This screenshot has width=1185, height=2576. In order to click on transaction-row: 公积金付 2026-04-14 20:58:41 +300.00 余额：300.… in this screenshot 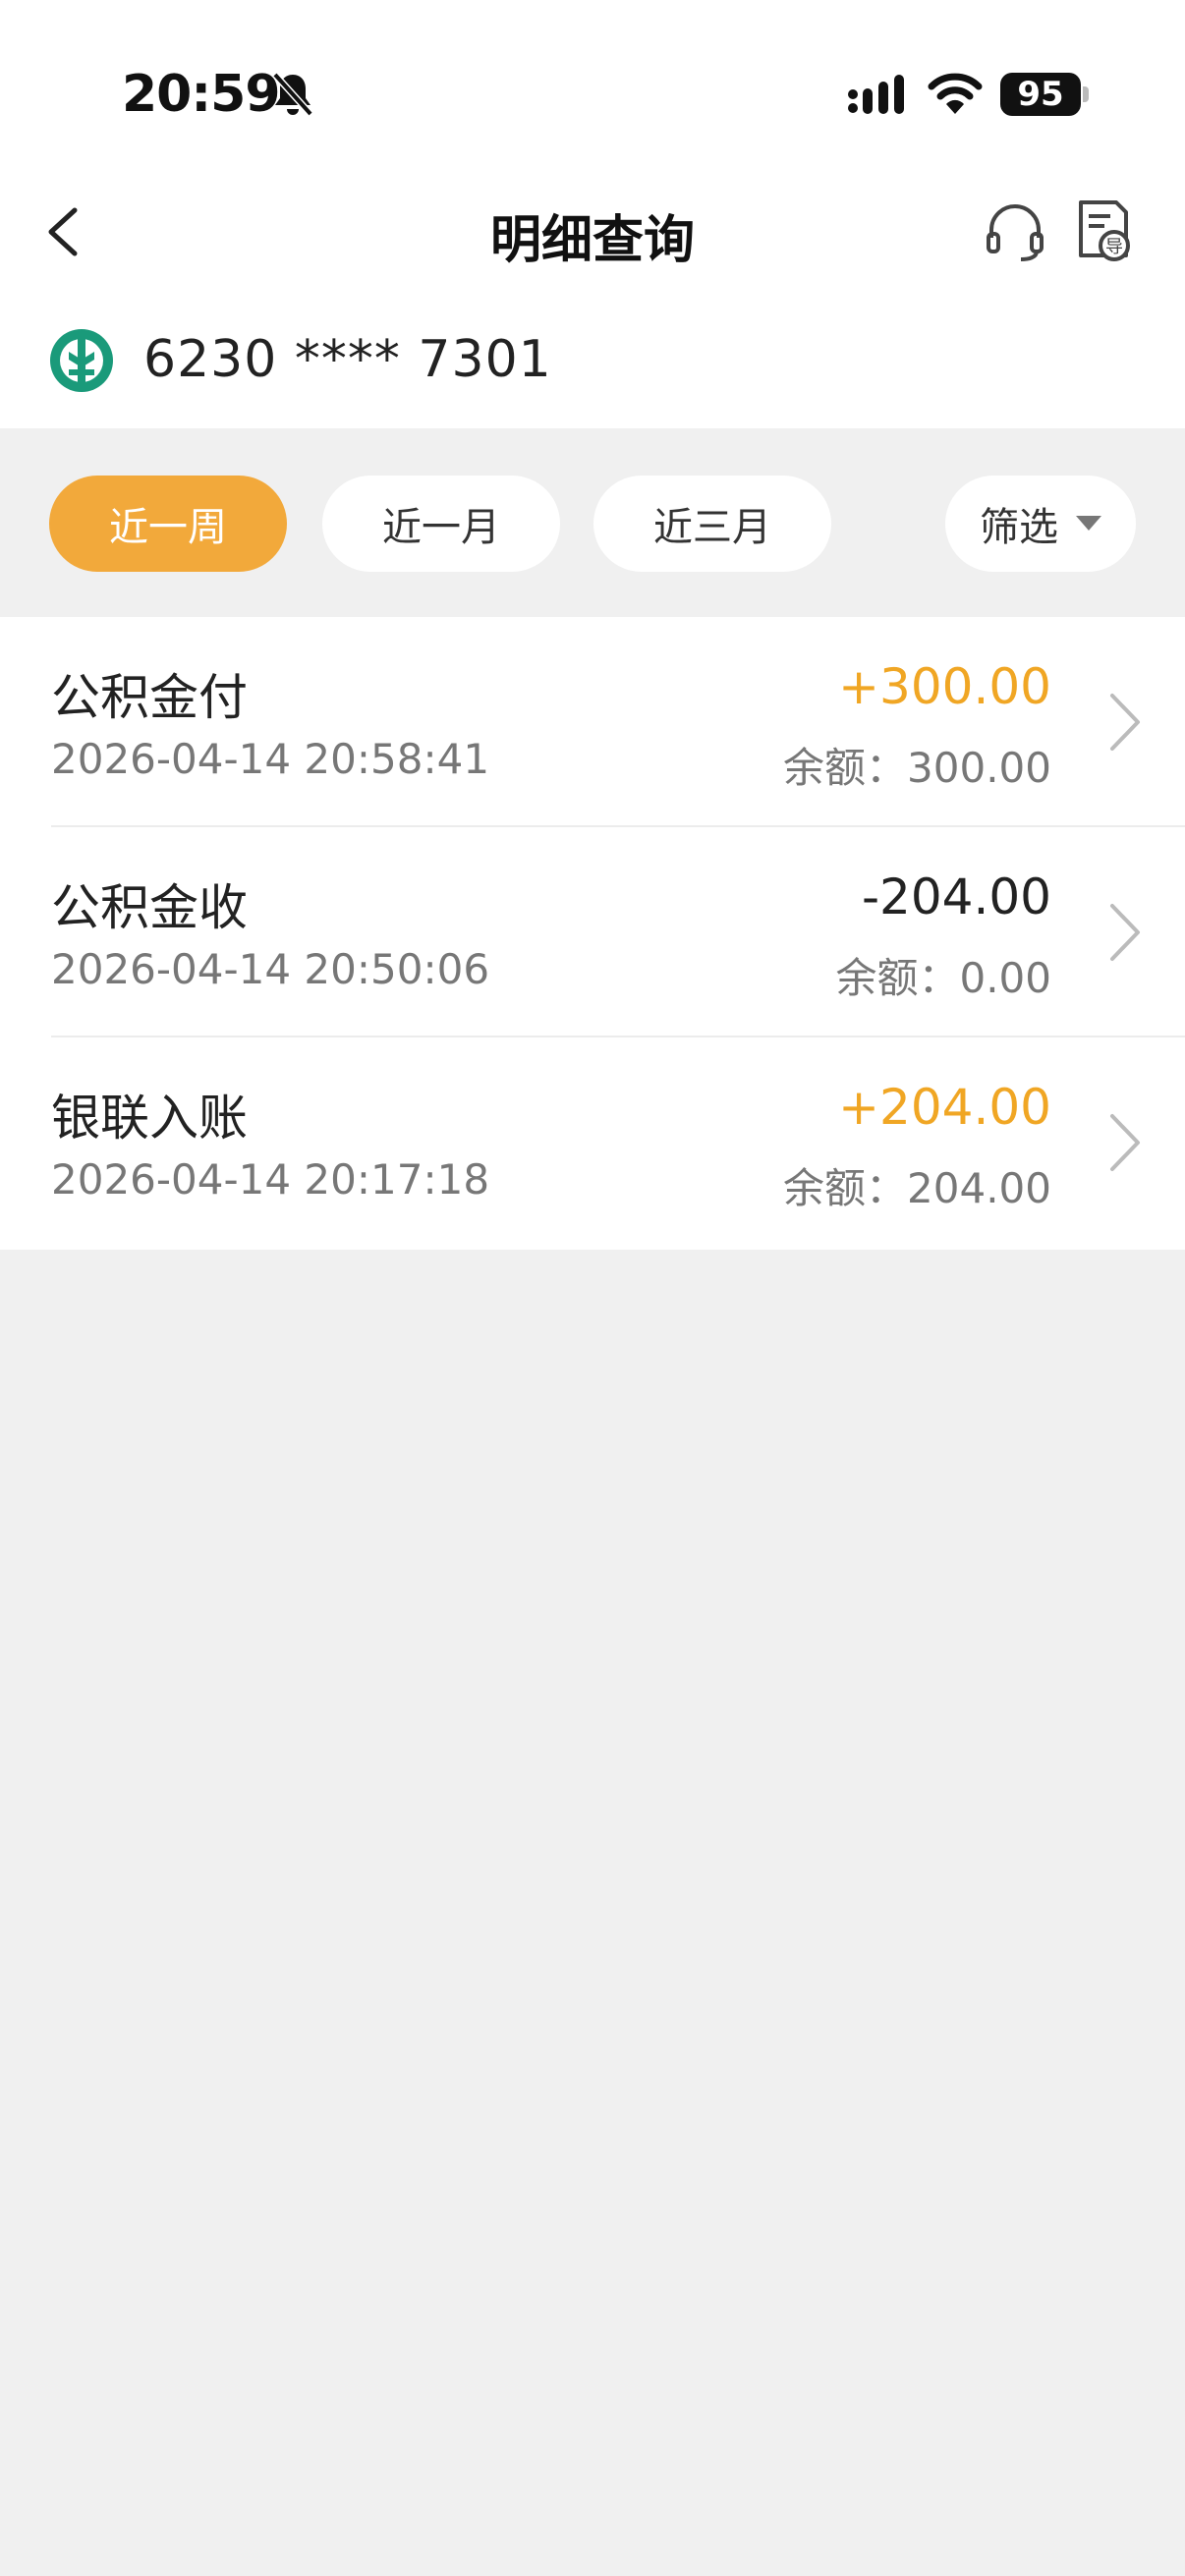, I will do `click(592, 722)`.